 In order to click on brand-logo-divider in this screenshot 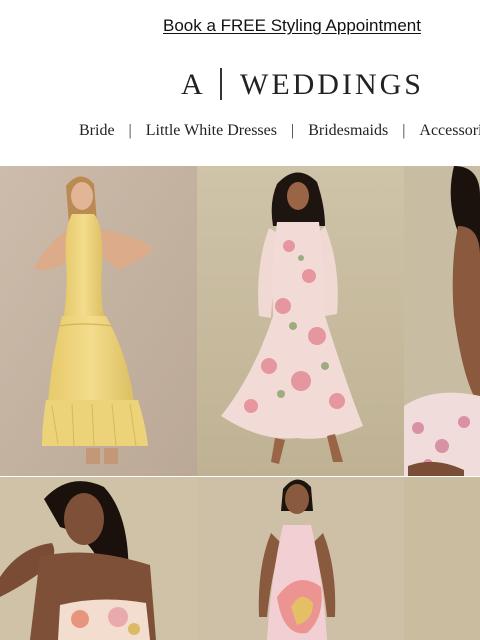, I will do `click(221, 84)`.